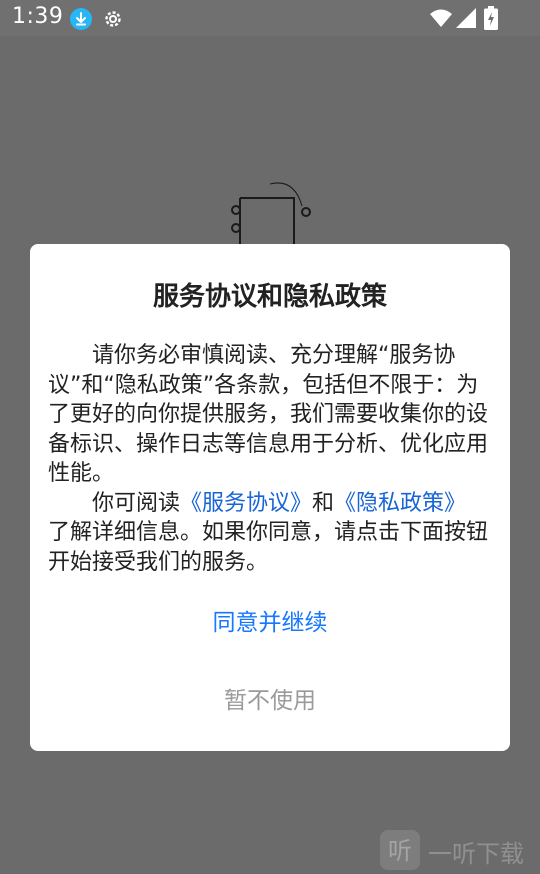 The image size is (540, 874). What do you see at coordinates (113, 19) in the screenshot?
I see `settings-icon` at bounding box center [113, 19].